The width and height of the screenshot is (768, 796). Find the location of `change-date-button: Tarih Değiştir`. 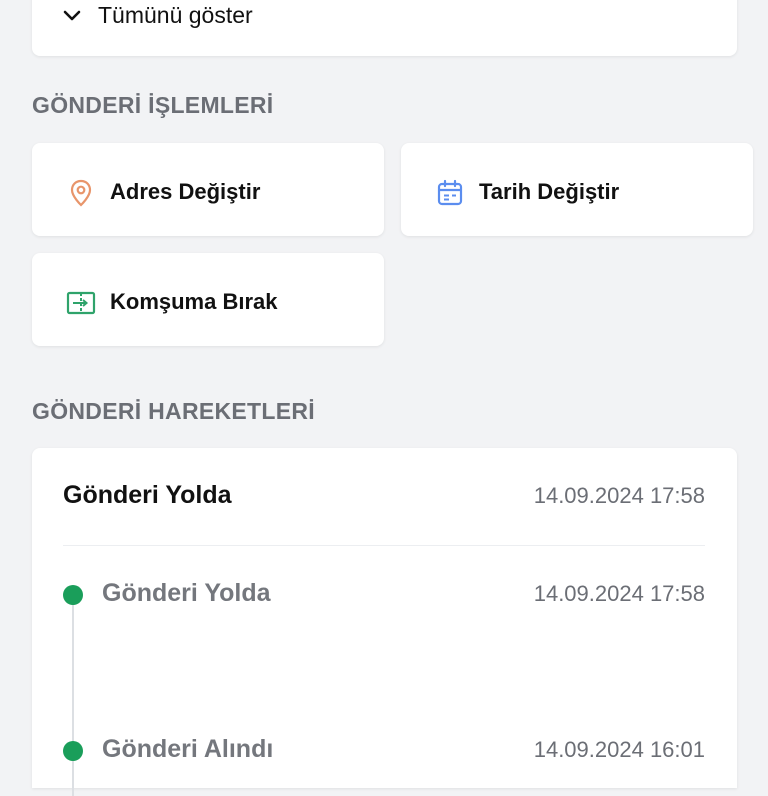

change-date-button: Tarih Değiştir is located at coordinates (577, 189).